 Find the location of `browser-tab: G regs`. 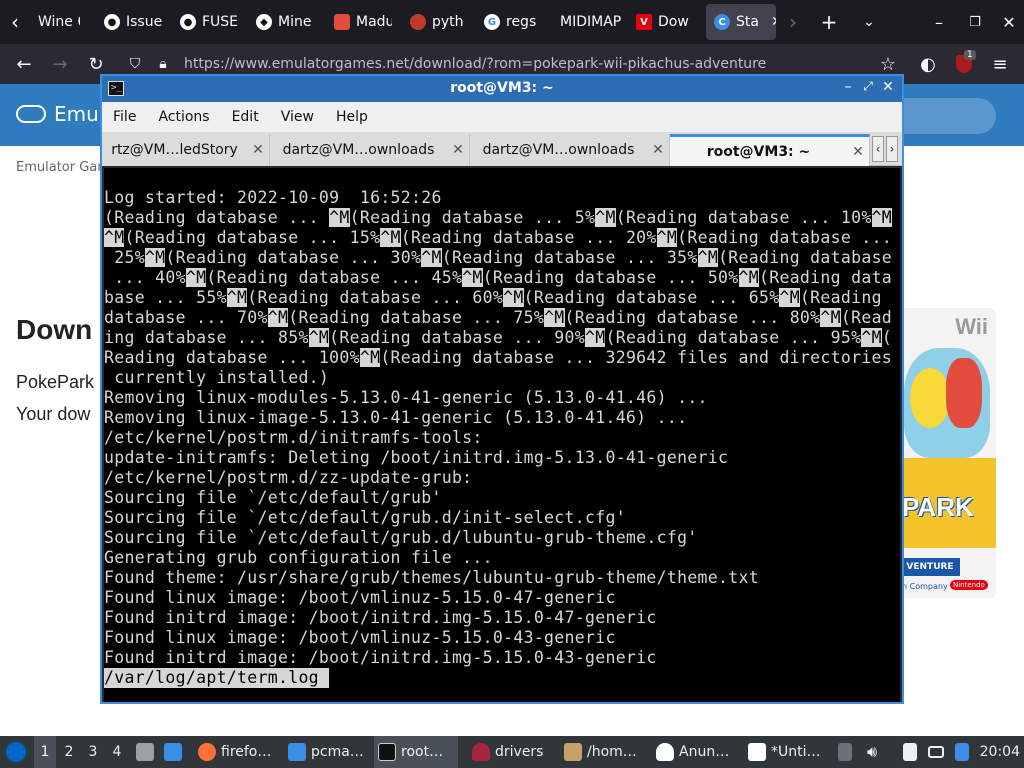

browser-tab: G regs is located at coordinates (510, 22).